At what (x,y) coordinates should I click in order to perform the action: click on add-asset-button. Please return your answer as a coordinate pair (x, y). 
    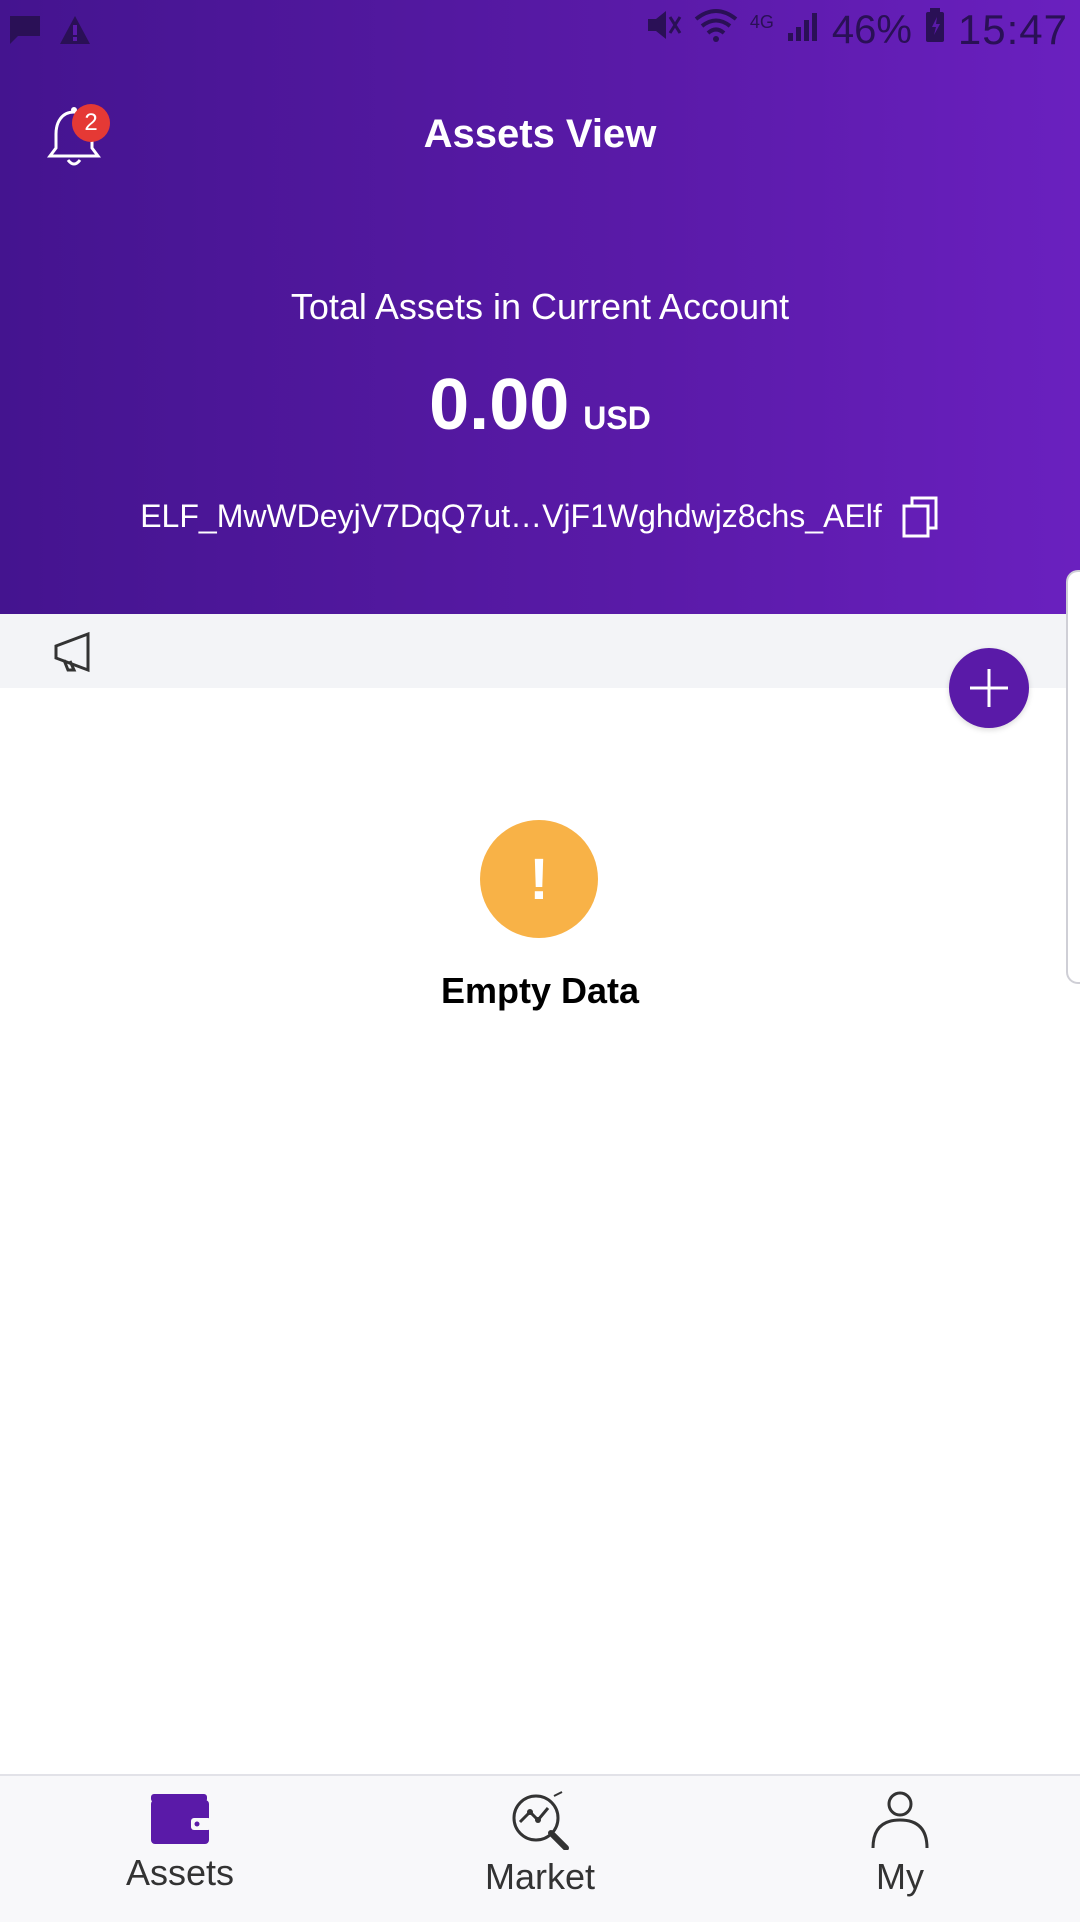
    Looking at the image, I should click on (989, 688).